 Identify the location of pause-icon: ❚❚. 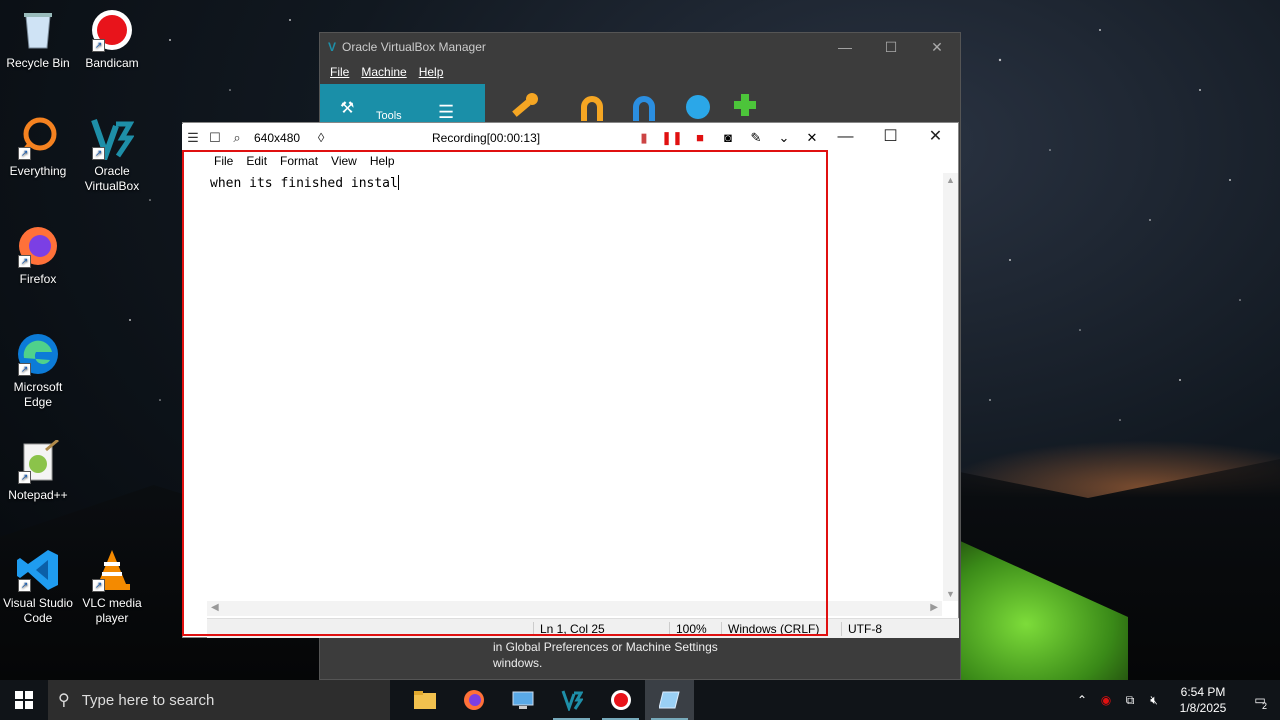
(672, 138).